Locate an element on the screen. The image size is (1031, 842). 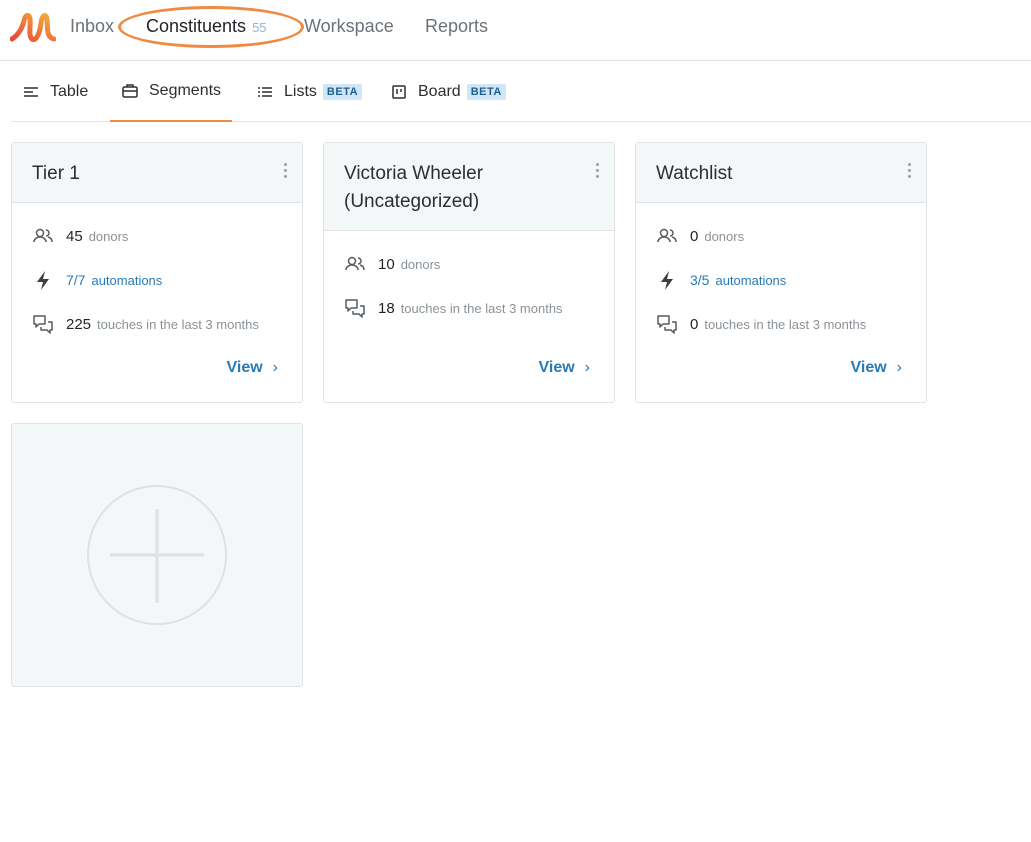
nav-inbox: Inbox is located at coordinates (92, 26).